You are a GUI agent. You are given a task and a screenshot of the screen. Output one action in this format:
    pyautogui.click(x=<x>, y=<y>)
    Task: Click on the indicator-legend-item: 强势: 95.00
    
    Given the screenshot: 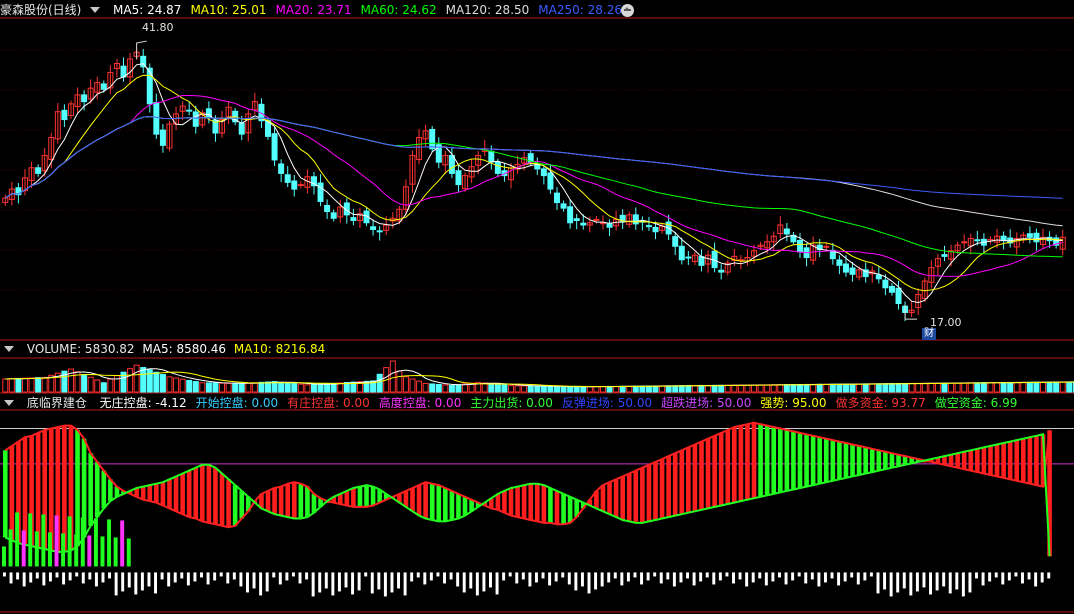 What is the action you would take?
    pyautogui.click(x=793, y=403)
    